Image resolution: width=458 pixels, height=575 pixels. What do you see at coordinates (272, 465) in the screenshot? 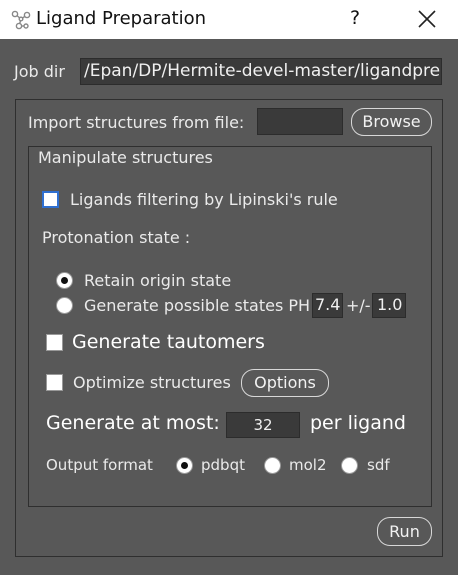
I see `format-mol2-radio` at bounding box center [272, 465].